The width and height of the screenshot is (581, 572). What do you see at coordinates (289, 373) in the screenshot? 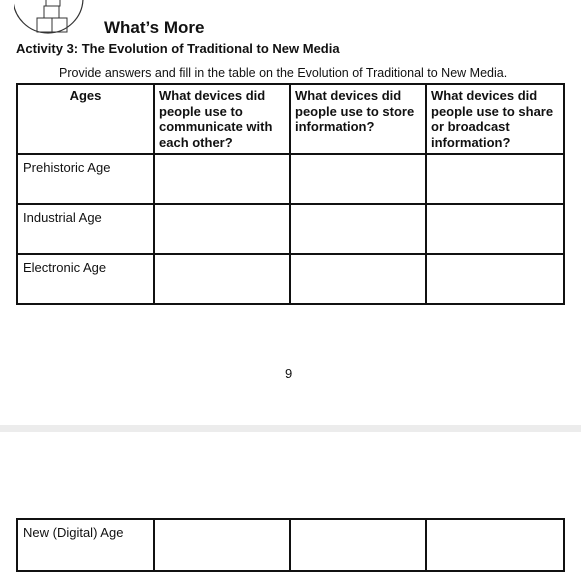
I see `page-number: 9` at bounding box center [289, 373].